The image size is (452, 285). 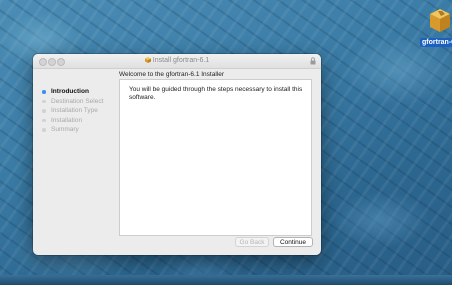 I want to click on step-label: Installation Type, so click(x=74, y=110).